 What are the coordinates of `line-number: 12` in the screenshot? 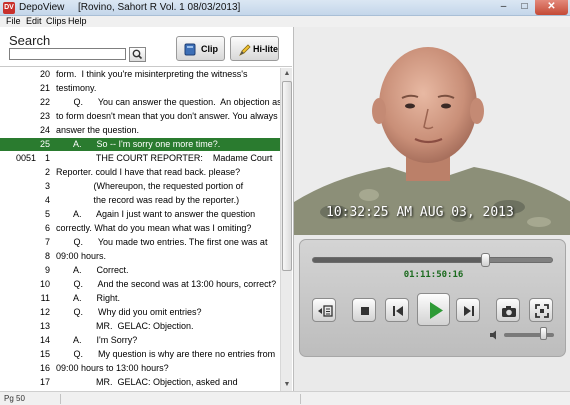 It's located at (44, 312).